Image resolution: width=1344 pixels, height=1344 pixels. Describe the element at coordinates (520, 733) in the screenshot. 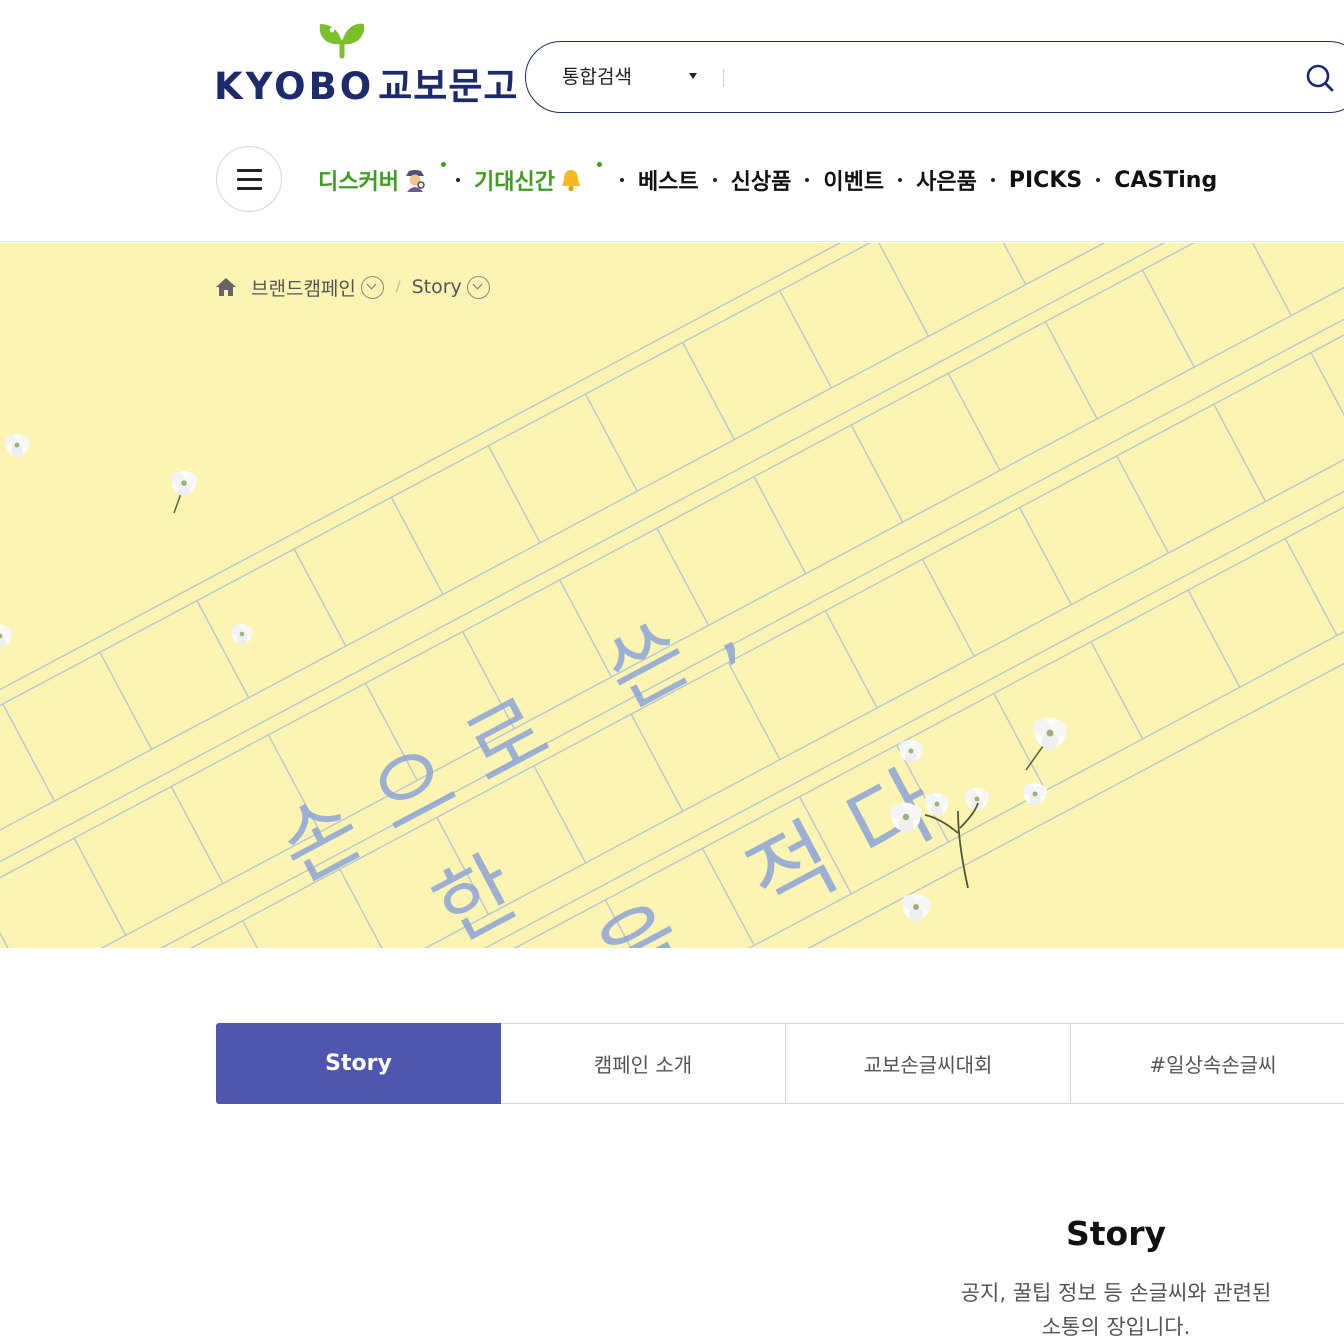

I see `headline-line: 손으로 쓴,` at that location.